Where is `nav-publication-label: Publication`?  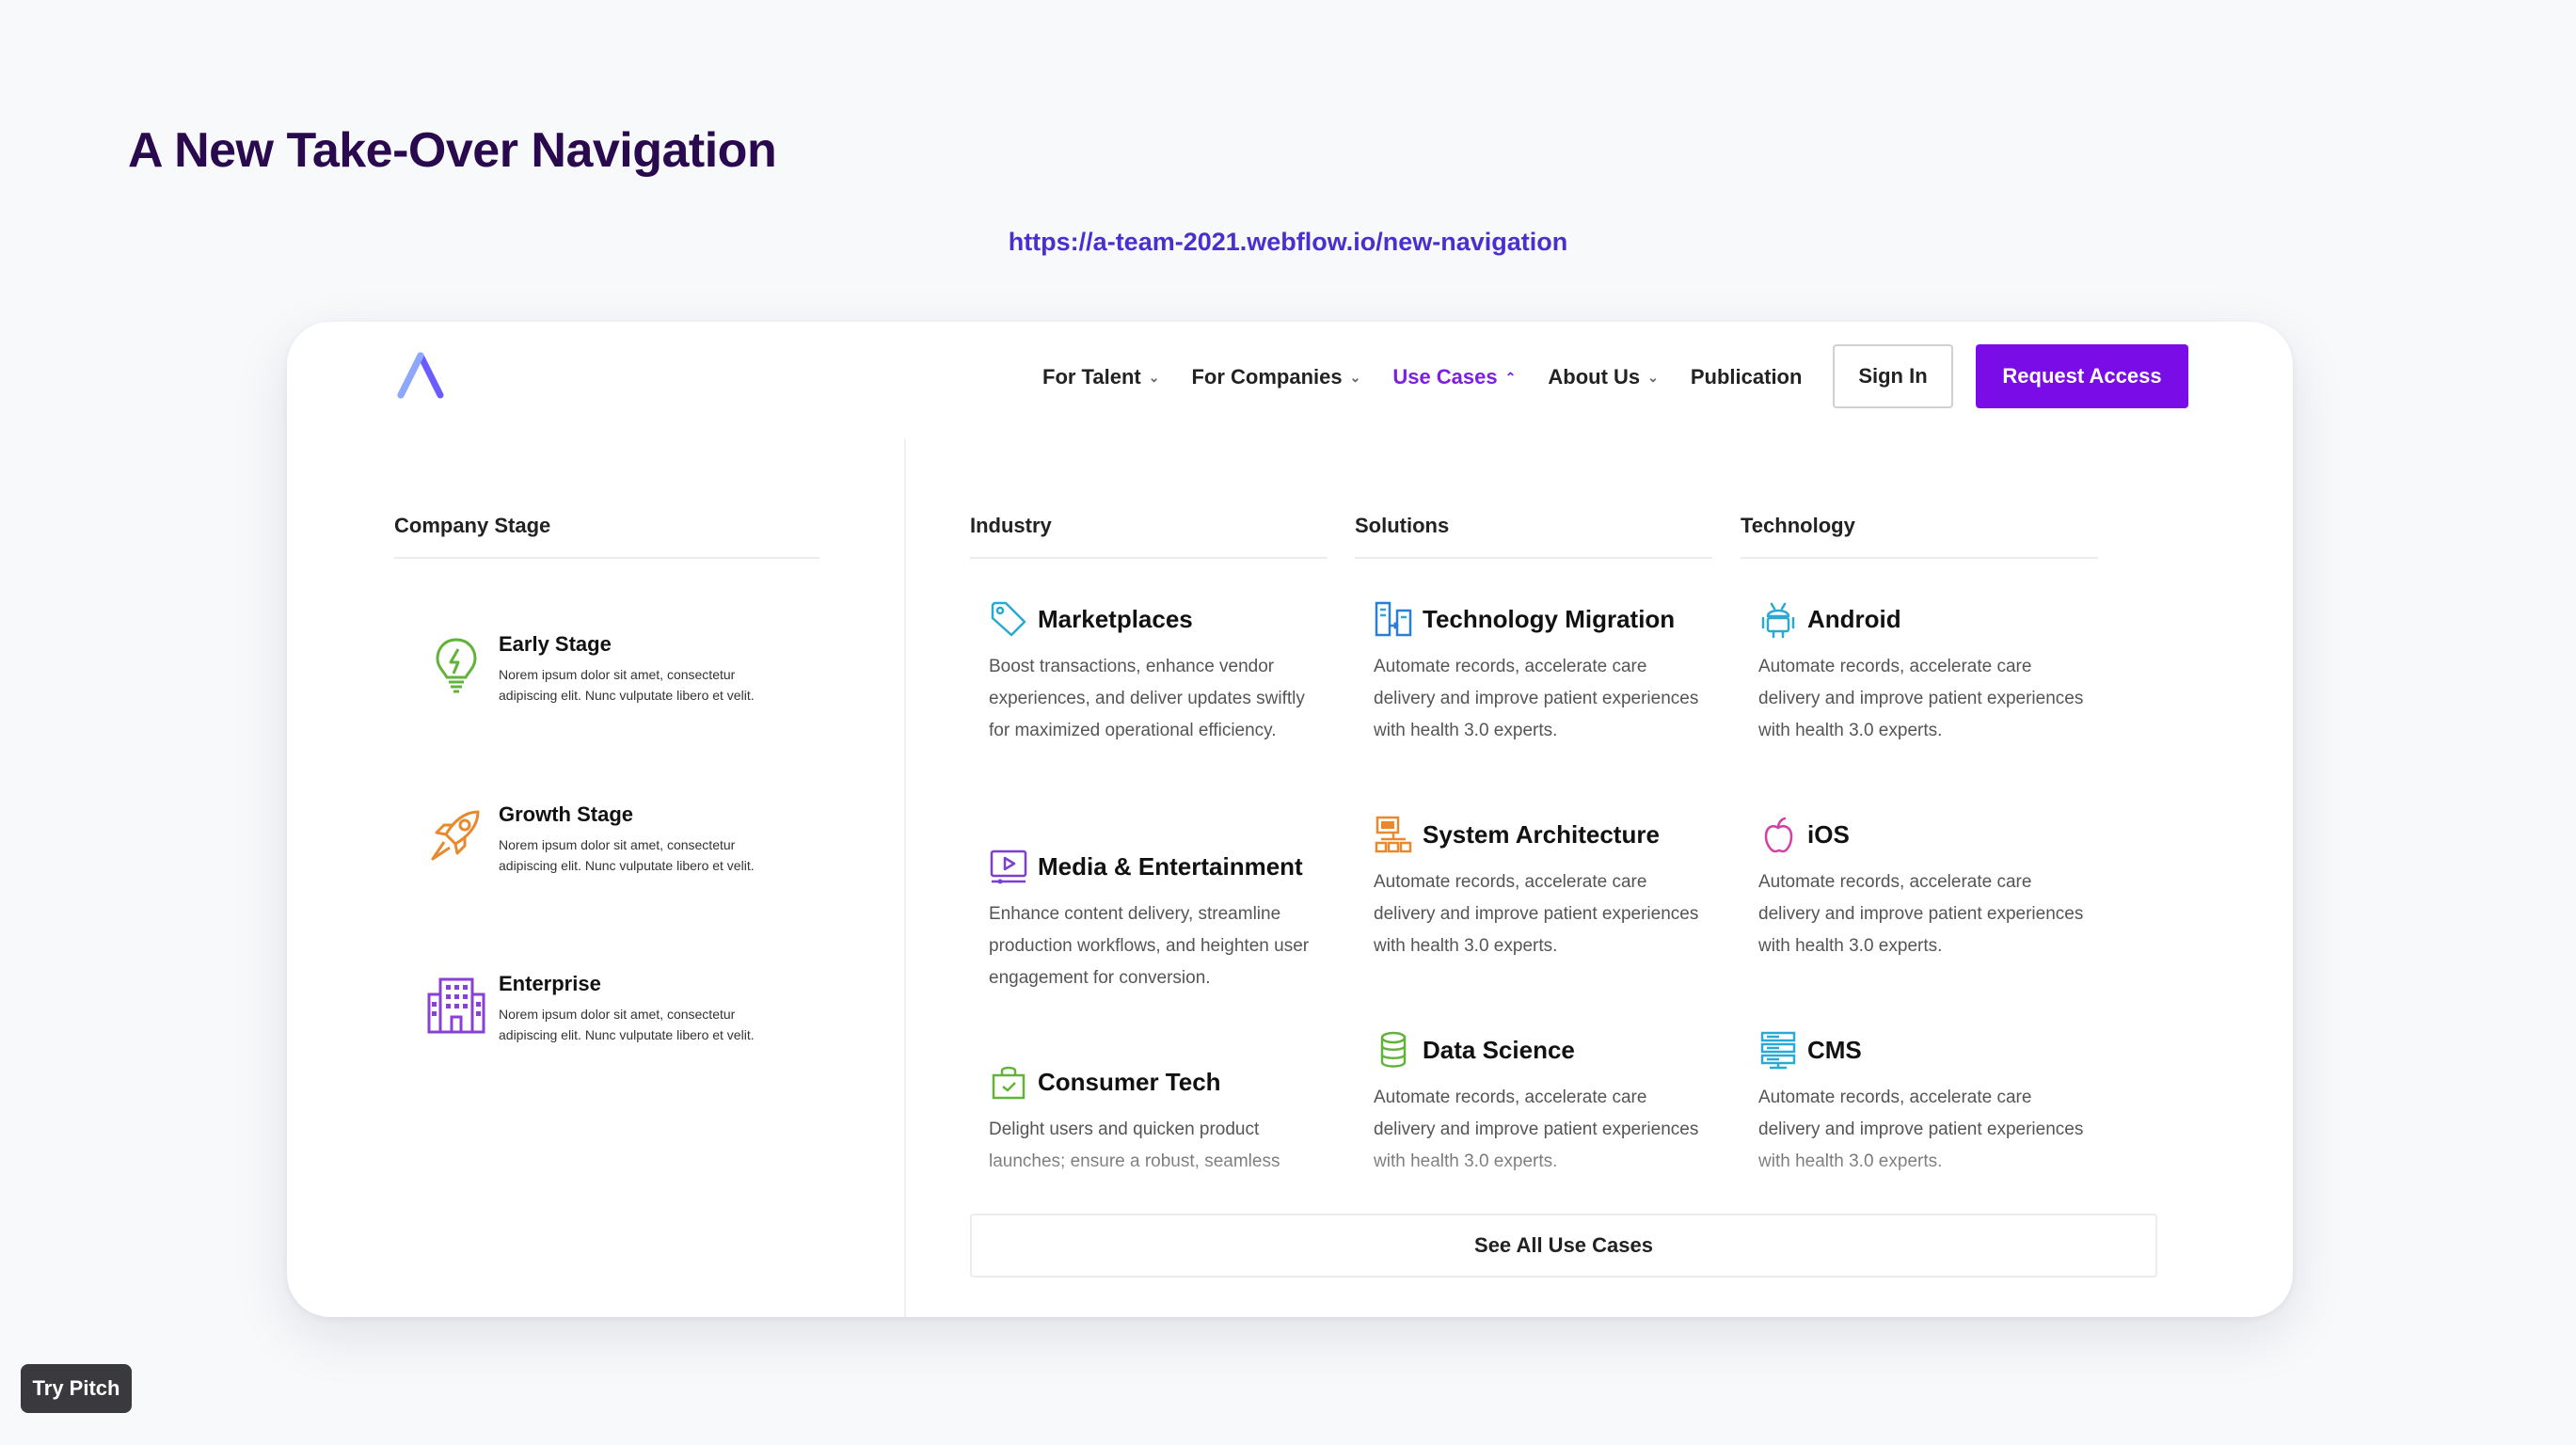 nav-publication-label: Publication is located at coordinates (1746, 377).